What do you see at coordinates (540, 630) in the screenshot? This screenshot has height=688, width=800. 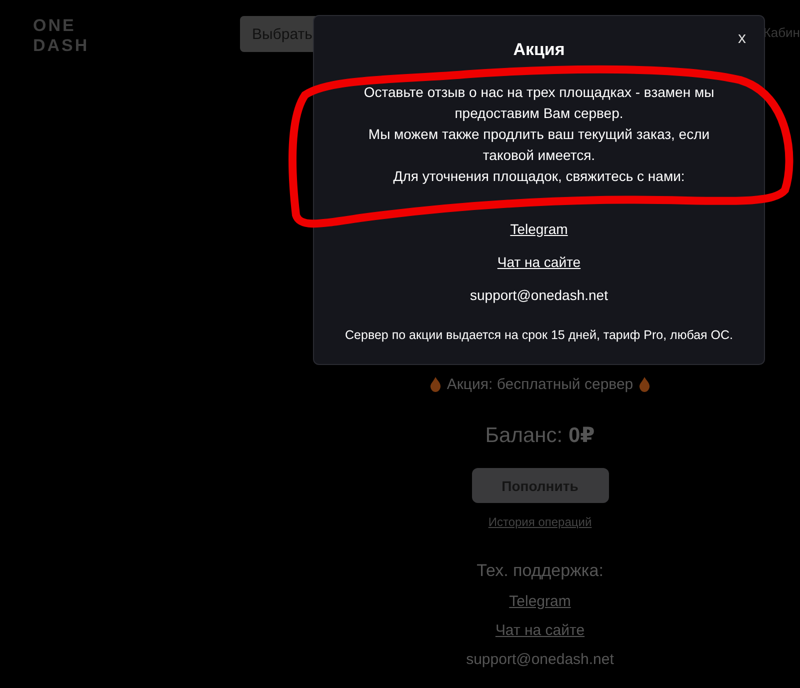 I see `support-link: Чат на сайте` at bounding box center [540, 630].